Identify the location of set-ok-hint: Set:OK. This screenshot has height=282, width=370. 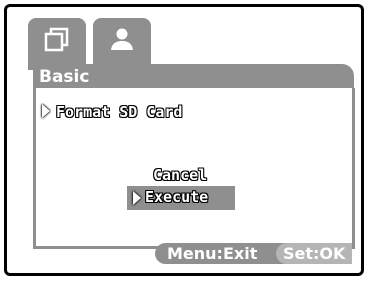
(314, 253).